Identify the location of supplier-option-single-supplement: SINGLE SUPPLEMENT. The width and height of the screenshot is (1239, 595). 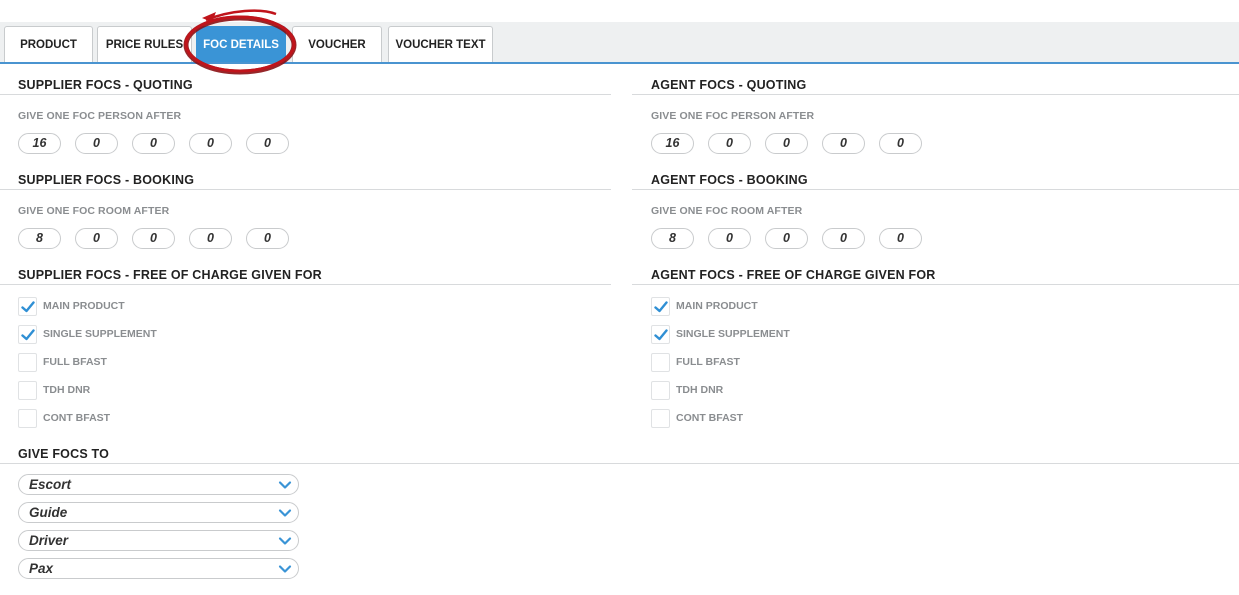
(87, 334).